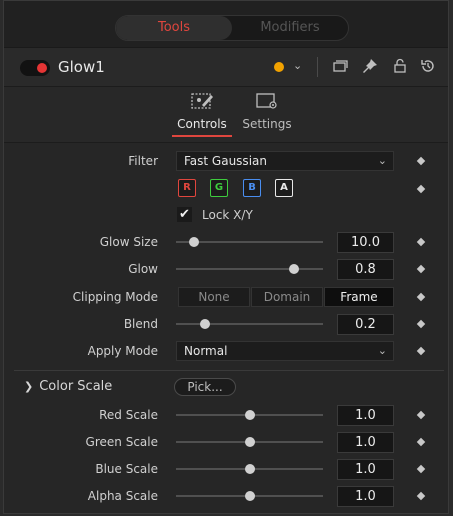 The image size is (453, 516). I want to click on glow-size-row: Glow Size 10.0, so click(226, 243).